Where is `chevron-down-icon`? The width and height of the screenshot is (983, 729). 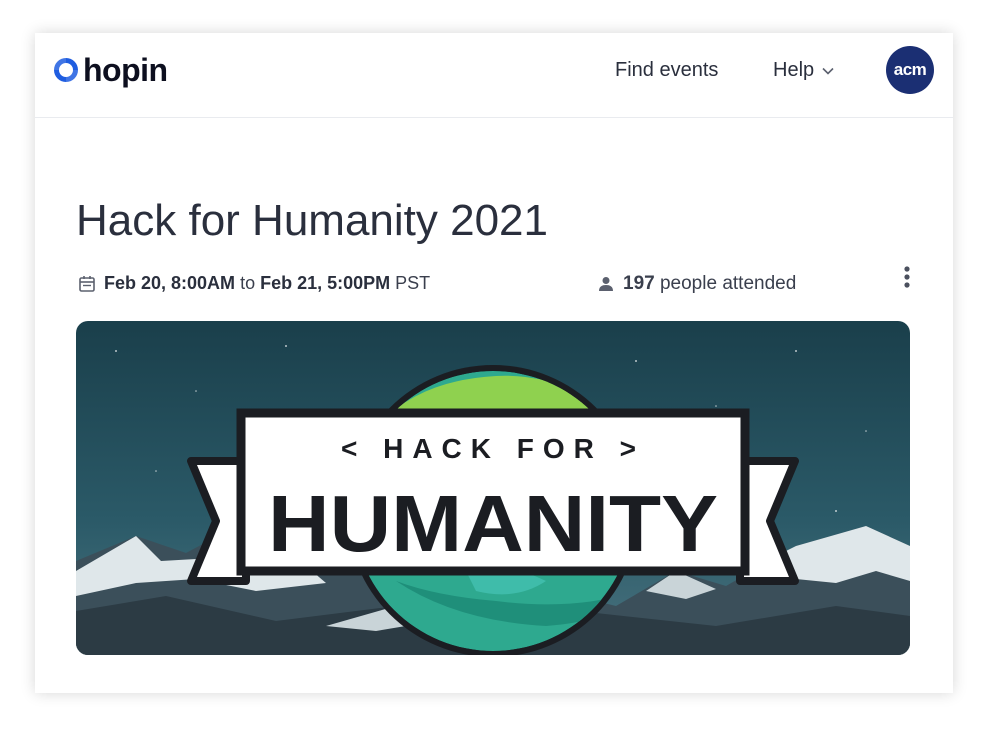
chevron-down-icon is located at coordinates (828, 71).